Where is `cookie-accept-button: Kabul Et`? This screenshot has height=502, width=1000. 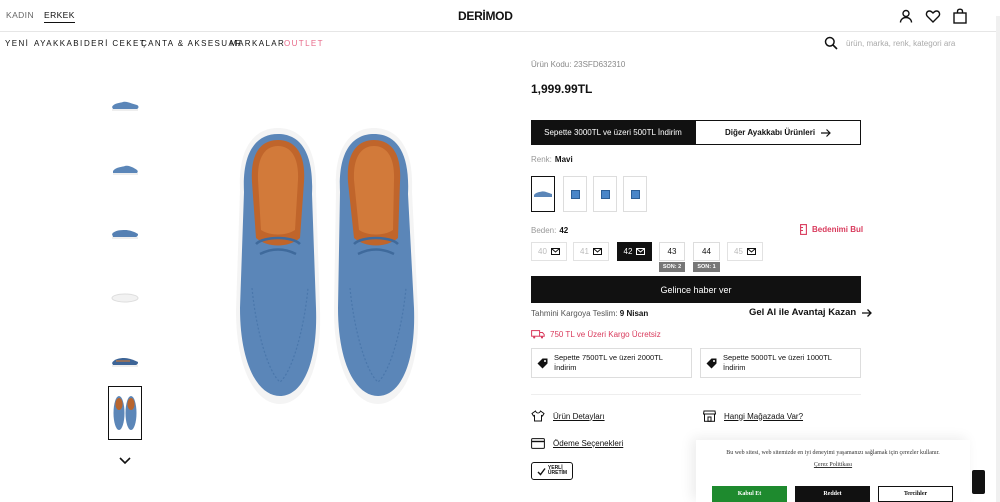 cookie-accept-button: Kabul Et is located at coordinates (749, 494).